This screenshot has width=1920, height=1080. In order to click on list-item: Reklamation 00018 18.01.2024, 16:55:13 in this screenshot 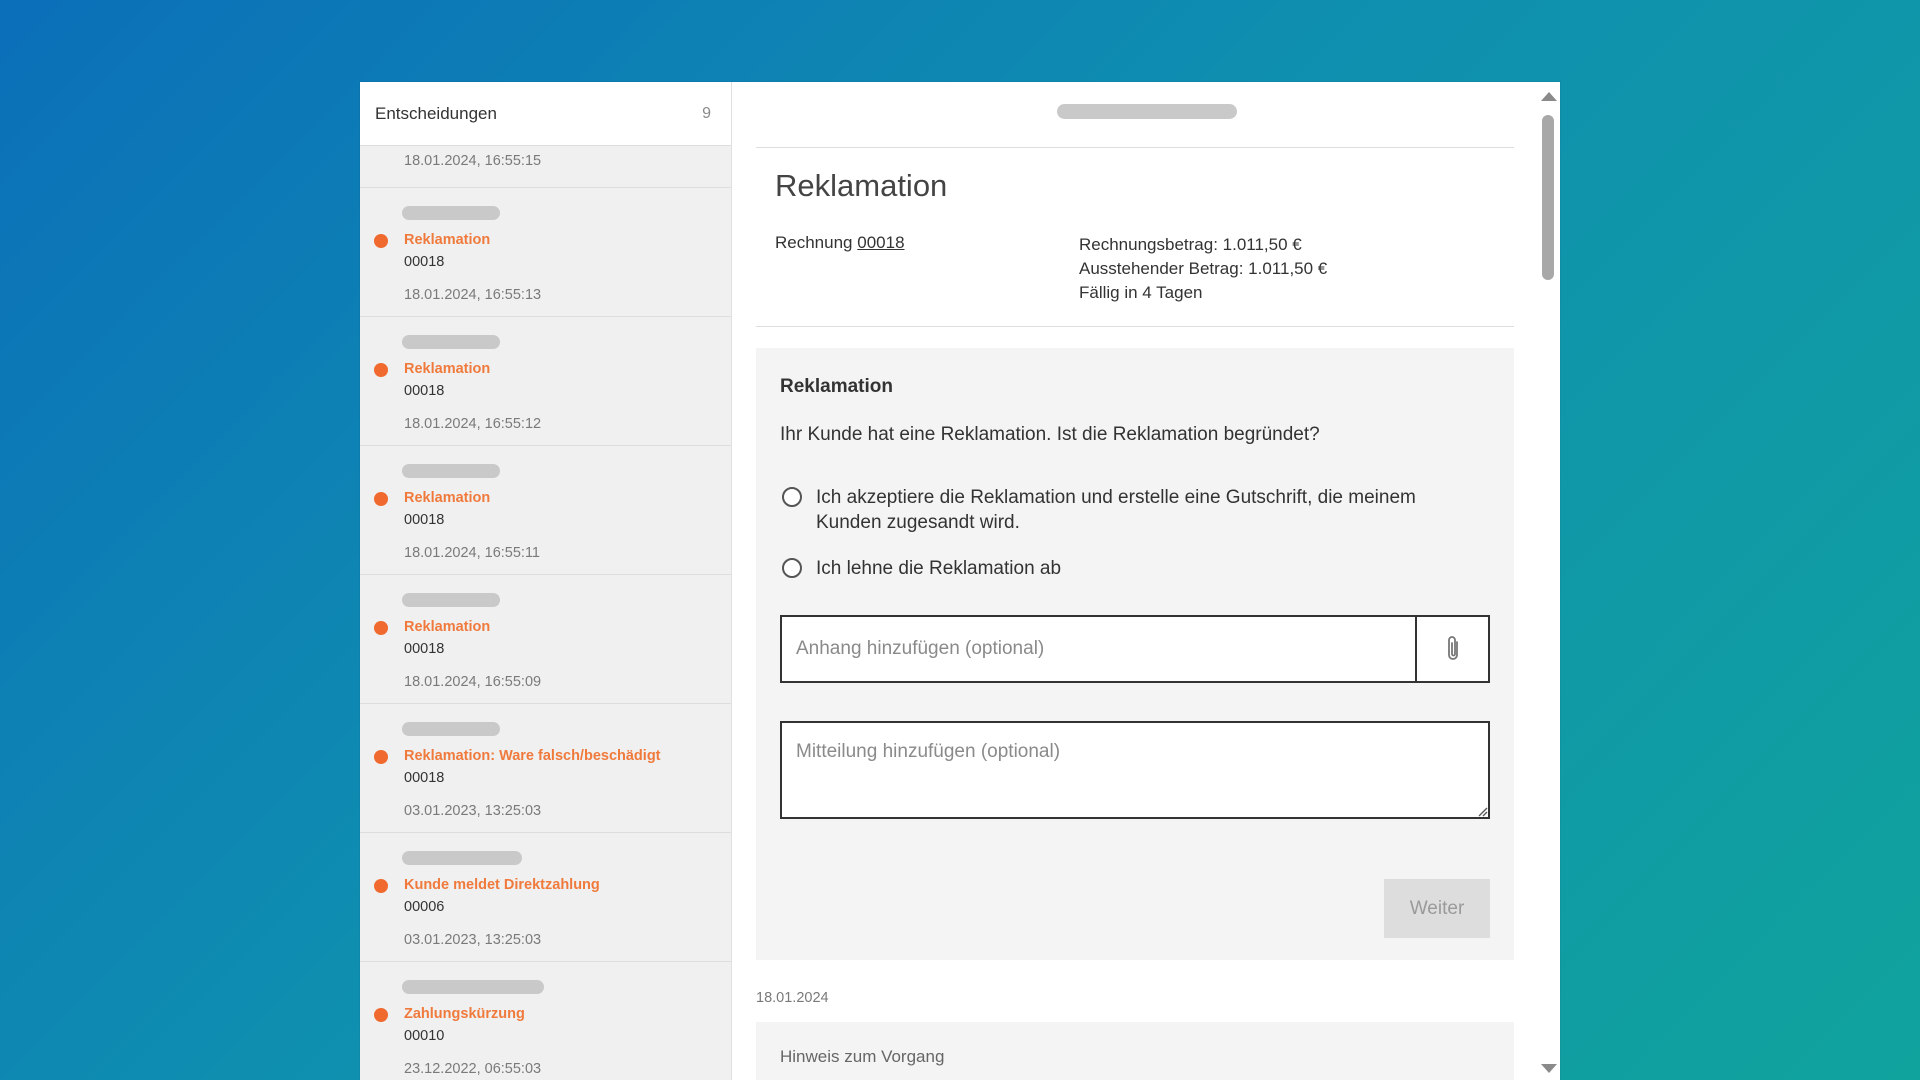, I will do `click(545, 252)`.